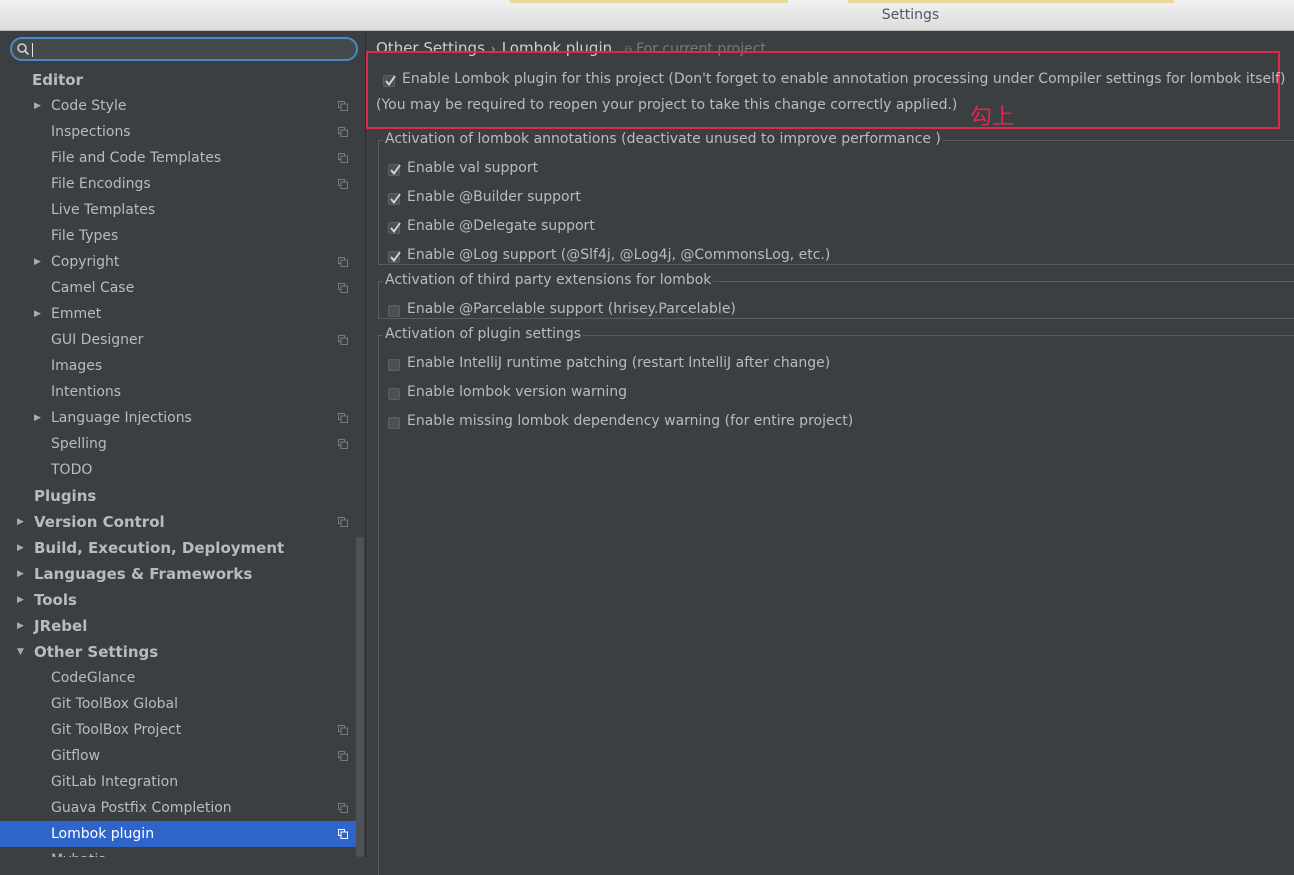  Describe the element at coordinates (116, 730) in the screenshot. I see `sidebar-item-label: Git ToolBox Project` at that location.